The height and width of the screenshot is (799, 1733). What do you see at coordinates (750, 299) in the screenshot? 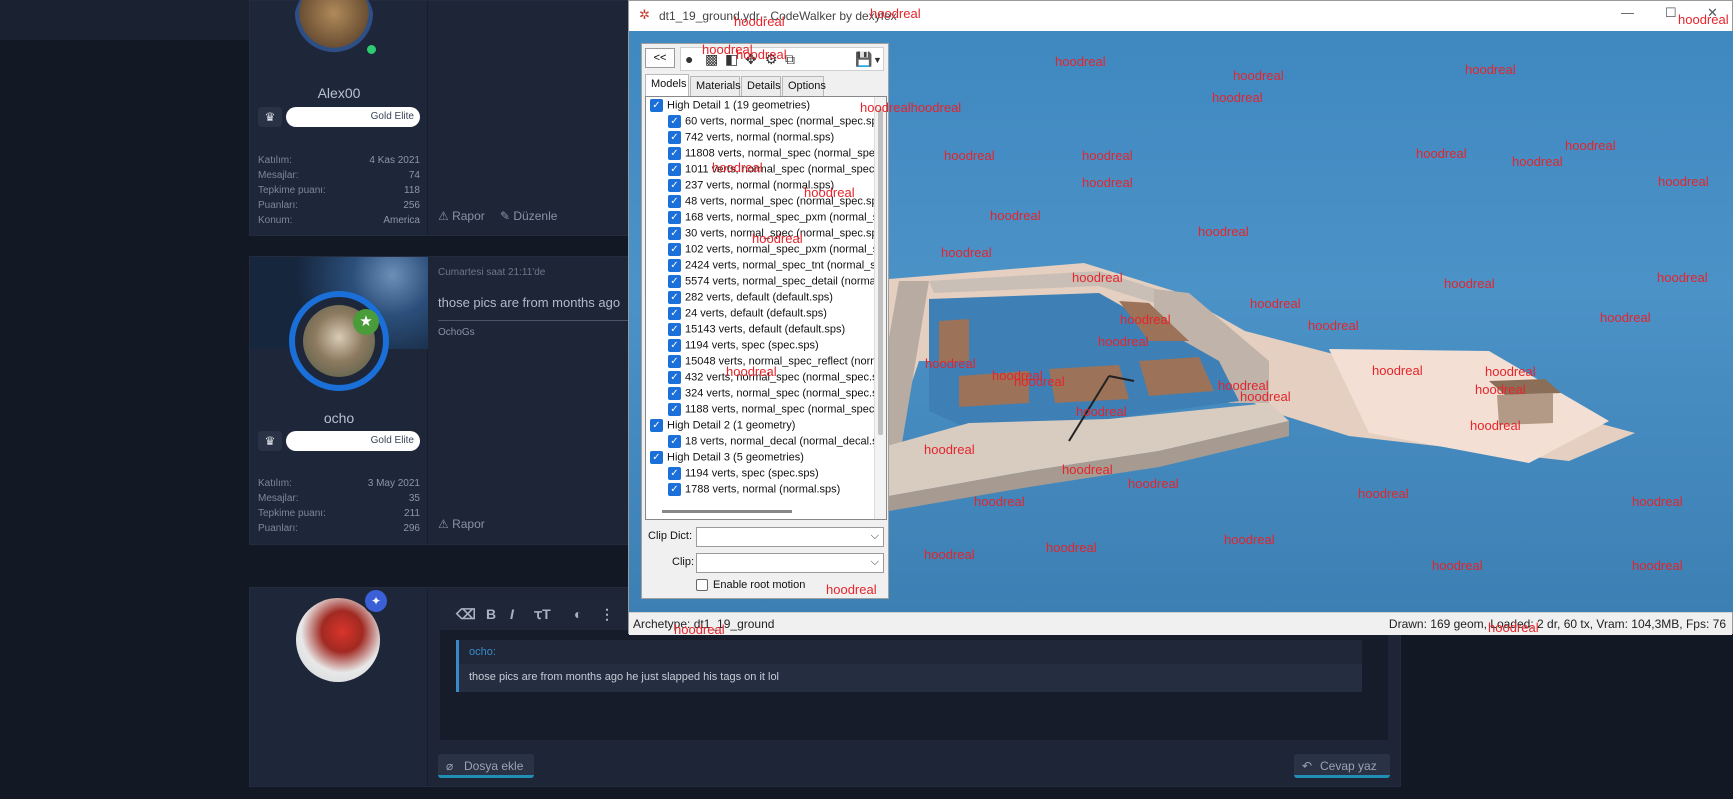
I see `tree-item: ✓ 282 verts, default (default.sps)` at bounding box center [750, 299].